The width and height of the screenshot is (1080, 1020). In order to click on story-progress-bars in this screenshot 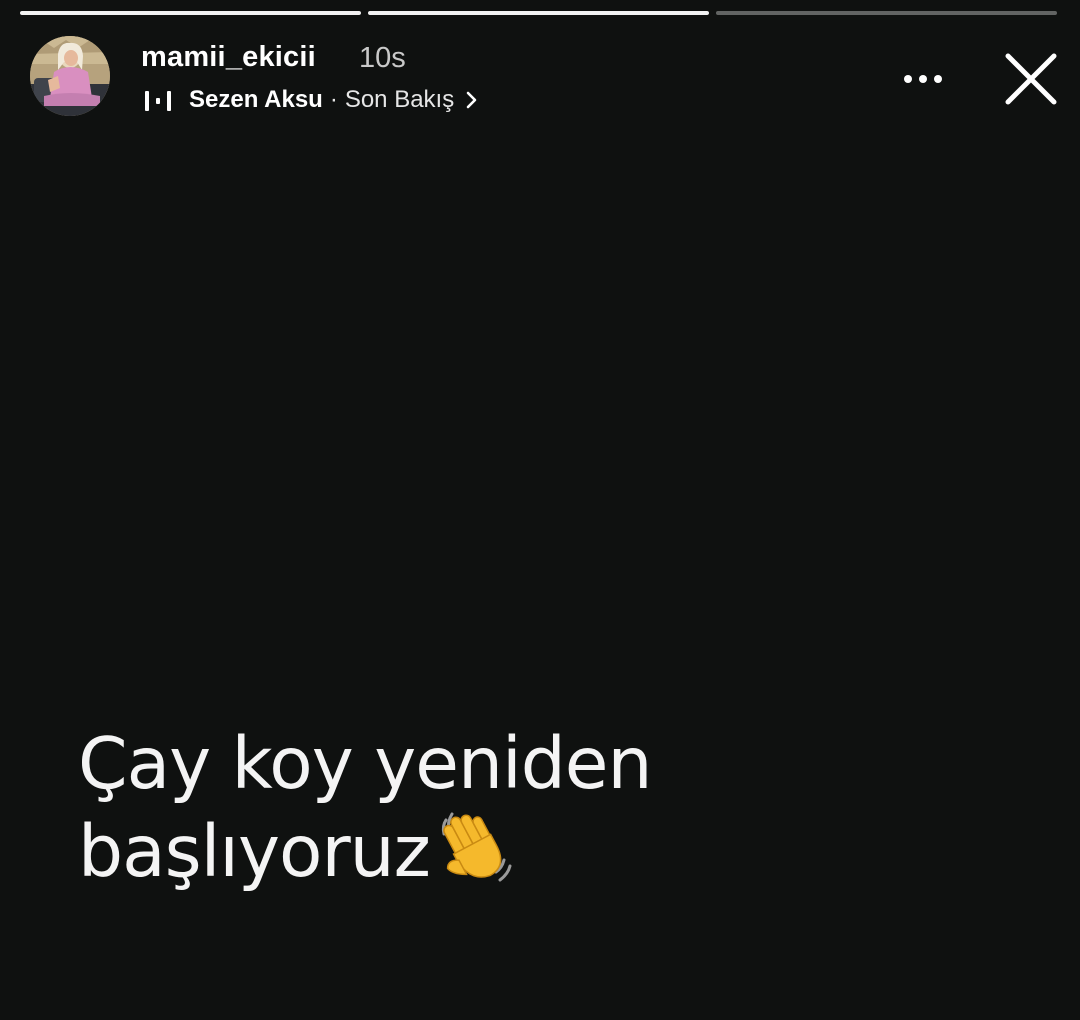, I will do `click(538, 13)`.